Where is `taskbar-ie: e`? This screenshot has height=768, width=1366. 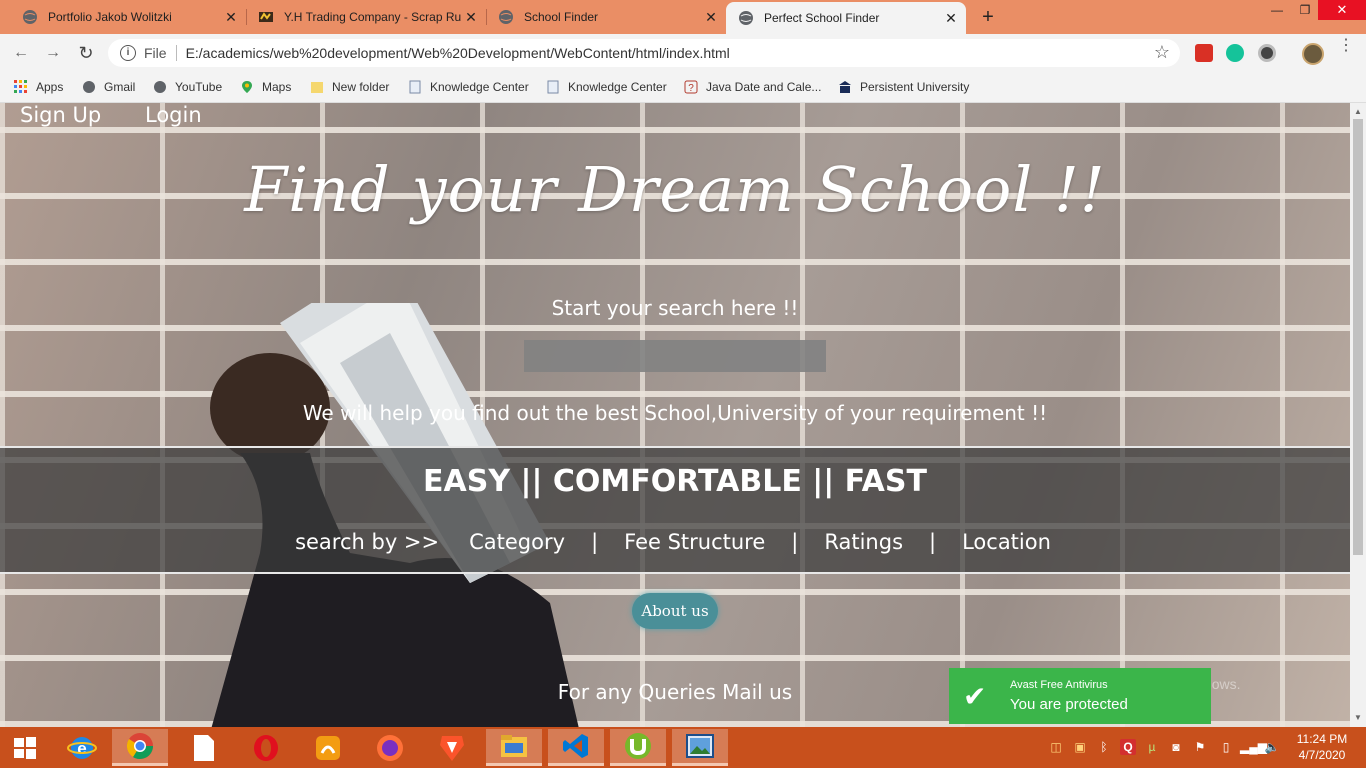
taskbar-ie: e is located at coordinates (82, 747).